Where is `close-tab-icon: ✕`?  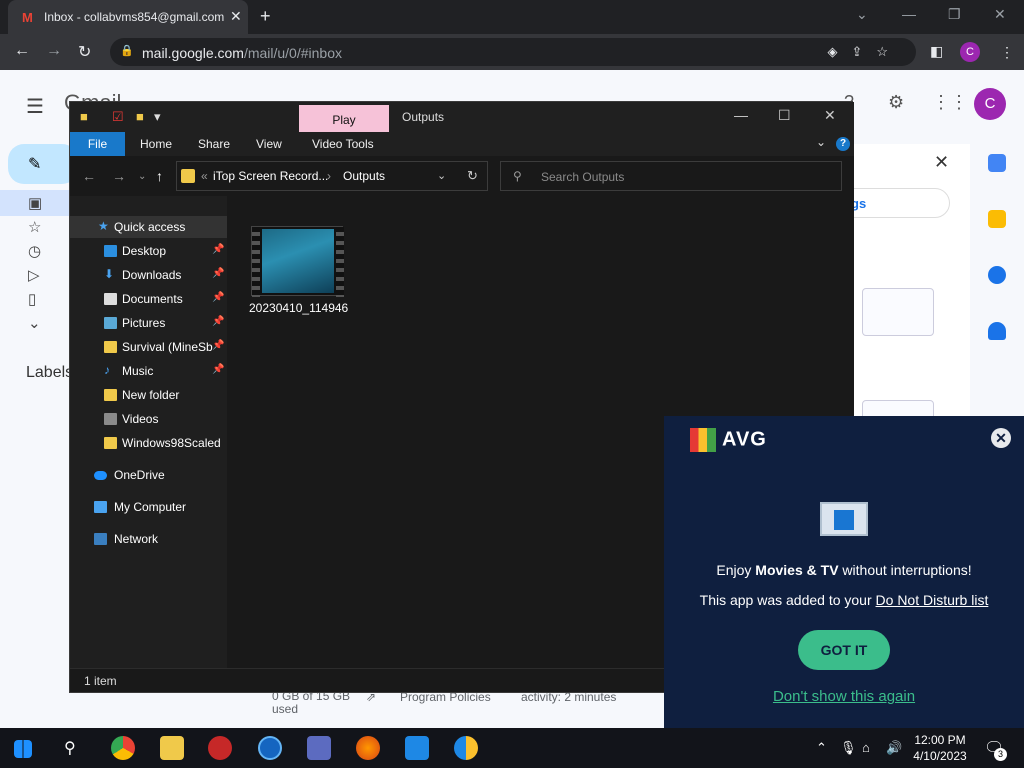 close-tab-icon: ✕ is located at coordinates (236, 16).